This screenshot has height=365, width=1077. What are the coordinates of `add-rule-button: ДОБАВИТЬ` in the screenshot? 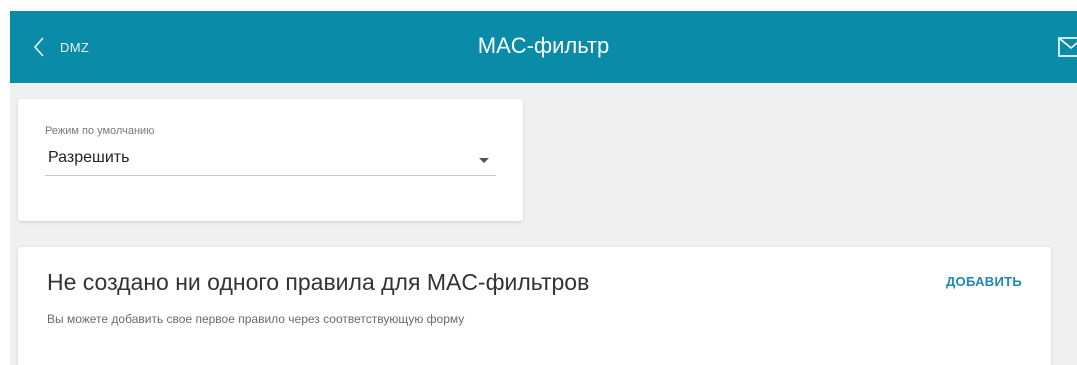 It's located at (984, 281).